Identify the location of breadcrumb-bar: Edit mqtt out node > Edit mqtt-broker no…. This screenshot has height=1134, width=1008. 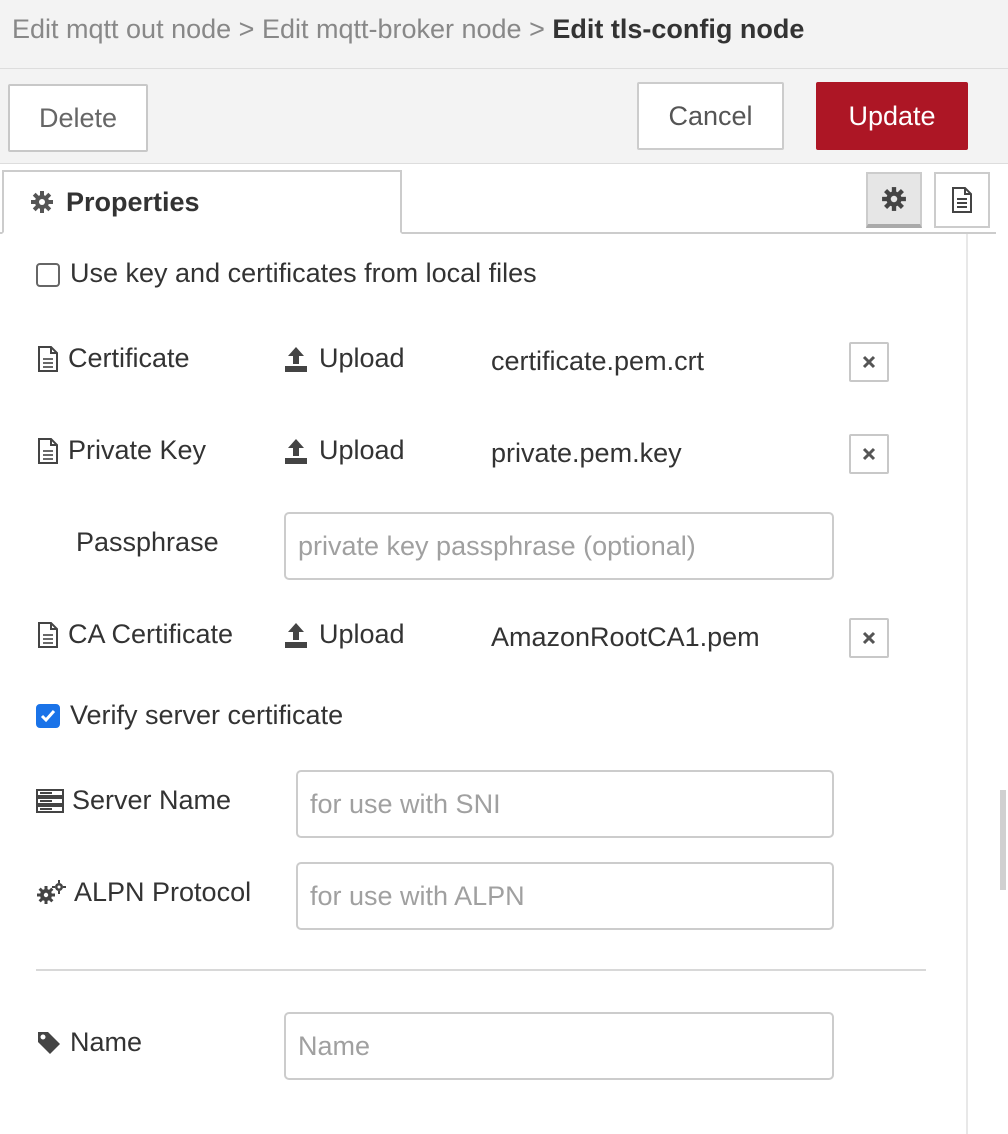
(504, 34).